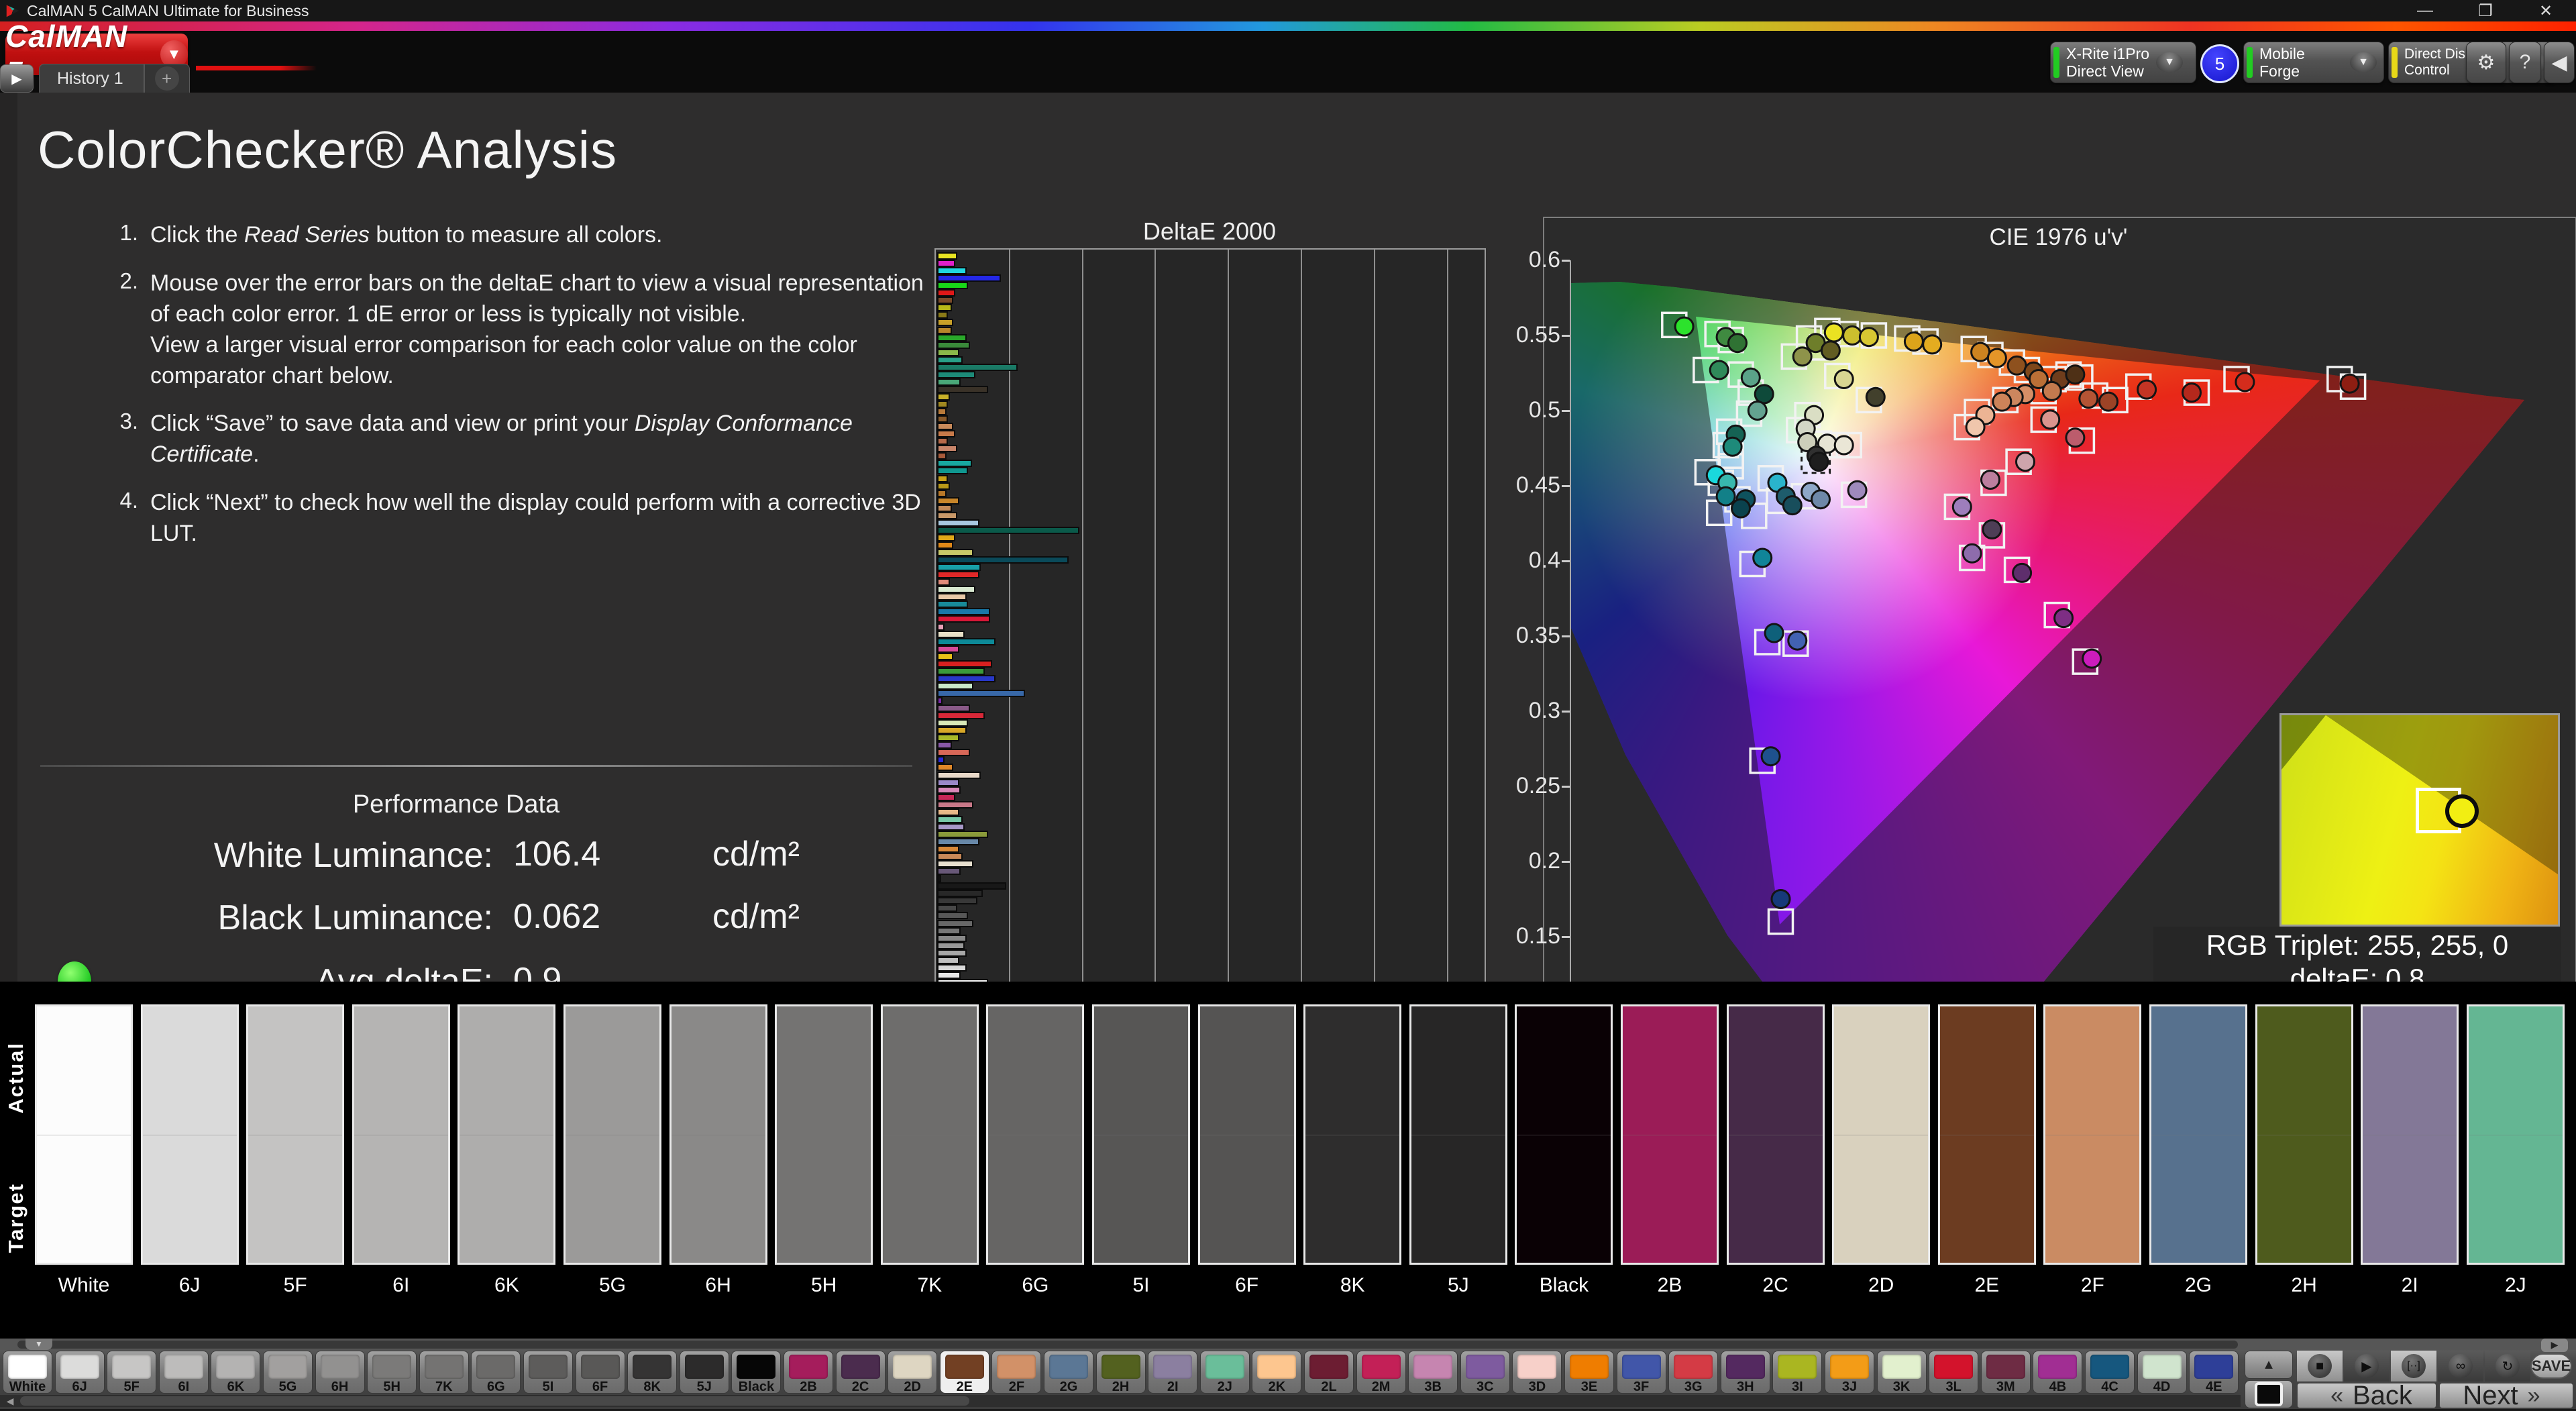  What do you see at coordinates (1120, 1401) in the screenshot?
I see `patch-strip-scrollbar: ◀` at bounding box center [1120, 1401].